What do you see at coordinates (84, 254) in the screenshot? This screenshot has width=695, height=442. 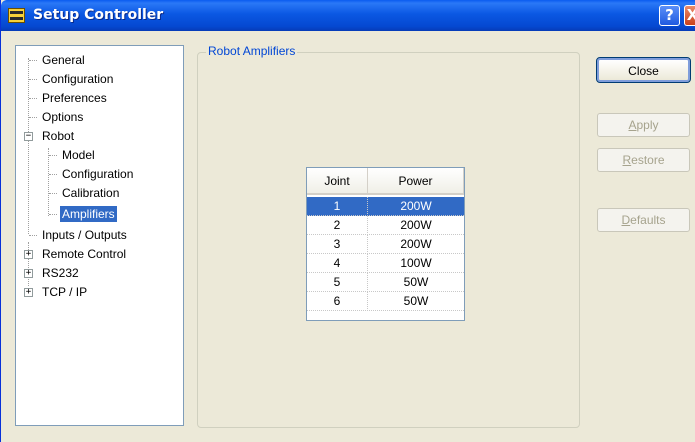 I see `tree-item-remote-control: Remote Control` at bounding box center [84, 254].